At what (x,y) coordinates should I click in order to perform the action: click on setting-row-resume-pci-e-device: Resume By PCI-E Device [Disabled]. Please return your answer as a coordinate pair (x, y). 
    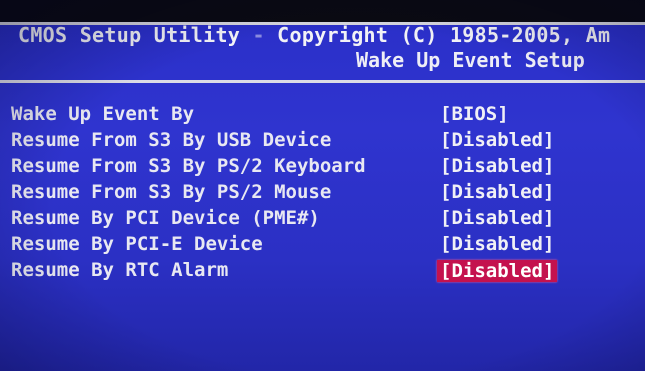
    Looking at the image, I should click on (322, 244).